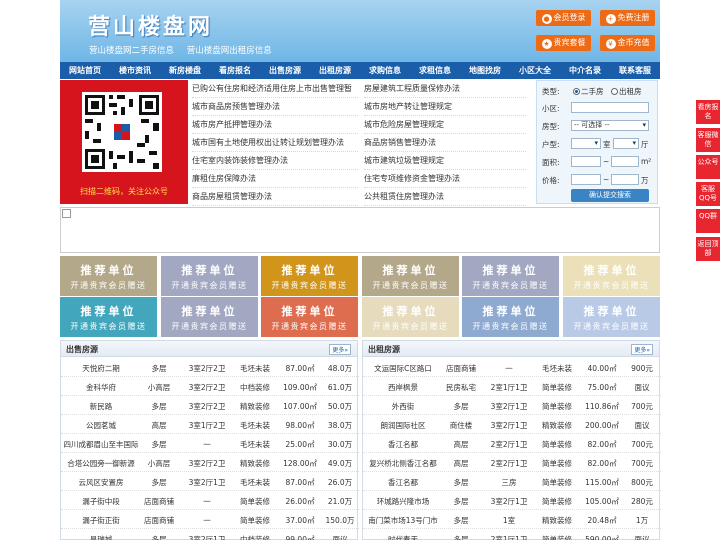 This screenshot has width=720, height=540. Describe the element at coordinates (535, 70) in the screenshot. I see `nav-communities: 小区大全` at that location.